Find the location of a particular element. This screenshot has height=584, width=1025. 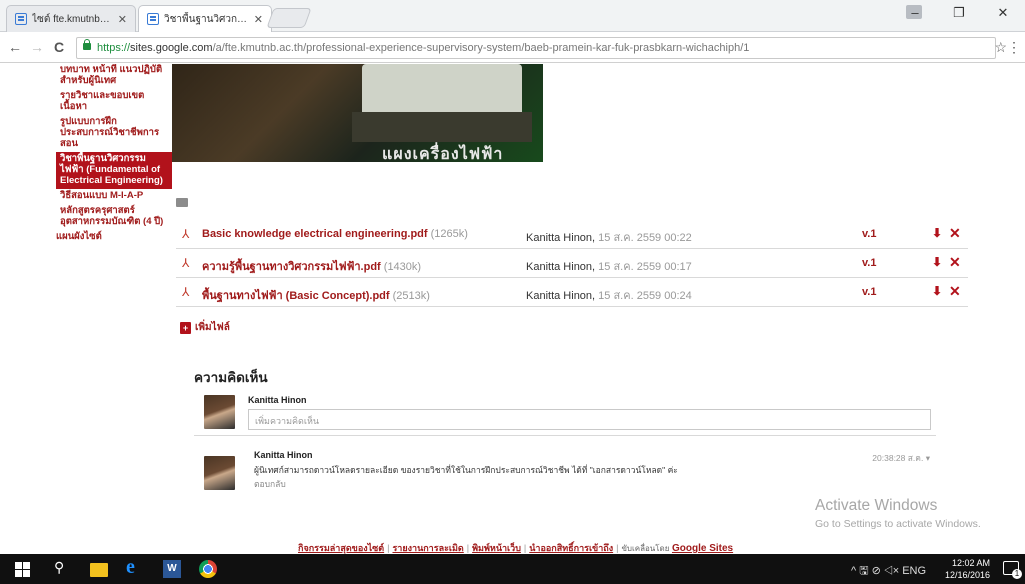

tab-1: วิชาพื้นฐานวิศวกรรมไฟฟ้า (F ✕ is located at coordinates (205, 18).